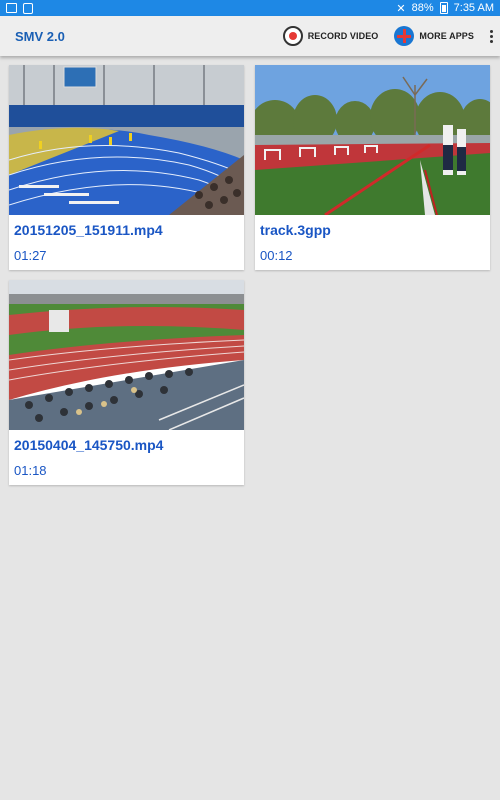 The width and height of the screenshot is (500, 800). What do you see at coordinates (343, 36) in the screenshot?
I see `record-video-label: RECORD VIDEO` at bounding box center [343, 36].